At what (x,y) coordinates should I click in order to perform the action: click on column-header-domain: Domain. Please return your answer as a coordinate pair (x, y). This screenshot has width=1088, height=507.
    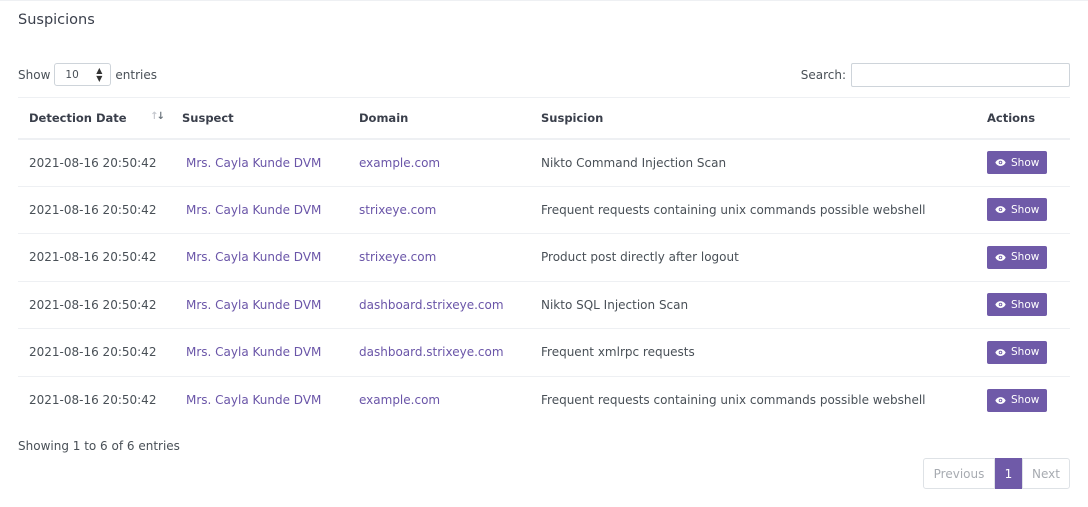
    Looking at the image, I should click on (439, 118).